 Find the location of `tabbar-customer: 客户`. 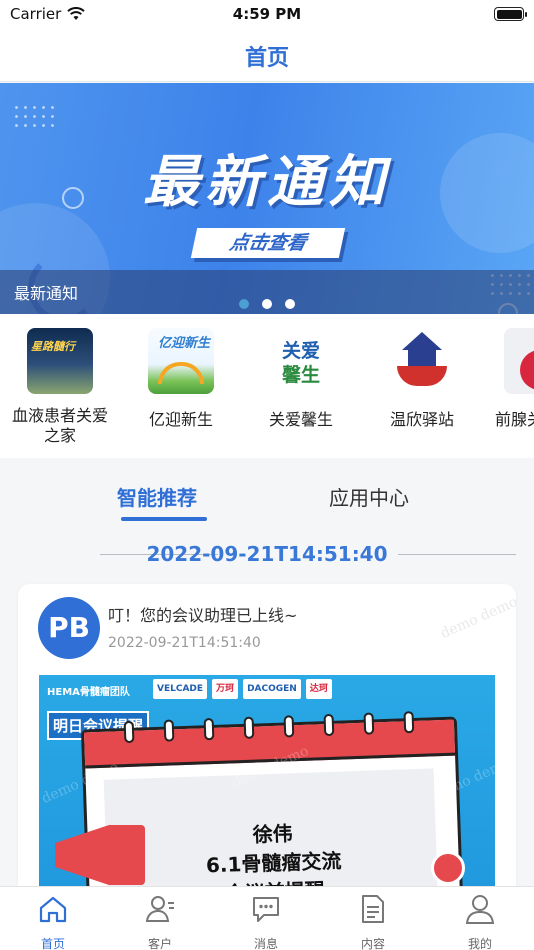

tabbar-customer: 客户 is located at coordinates (160, 921).